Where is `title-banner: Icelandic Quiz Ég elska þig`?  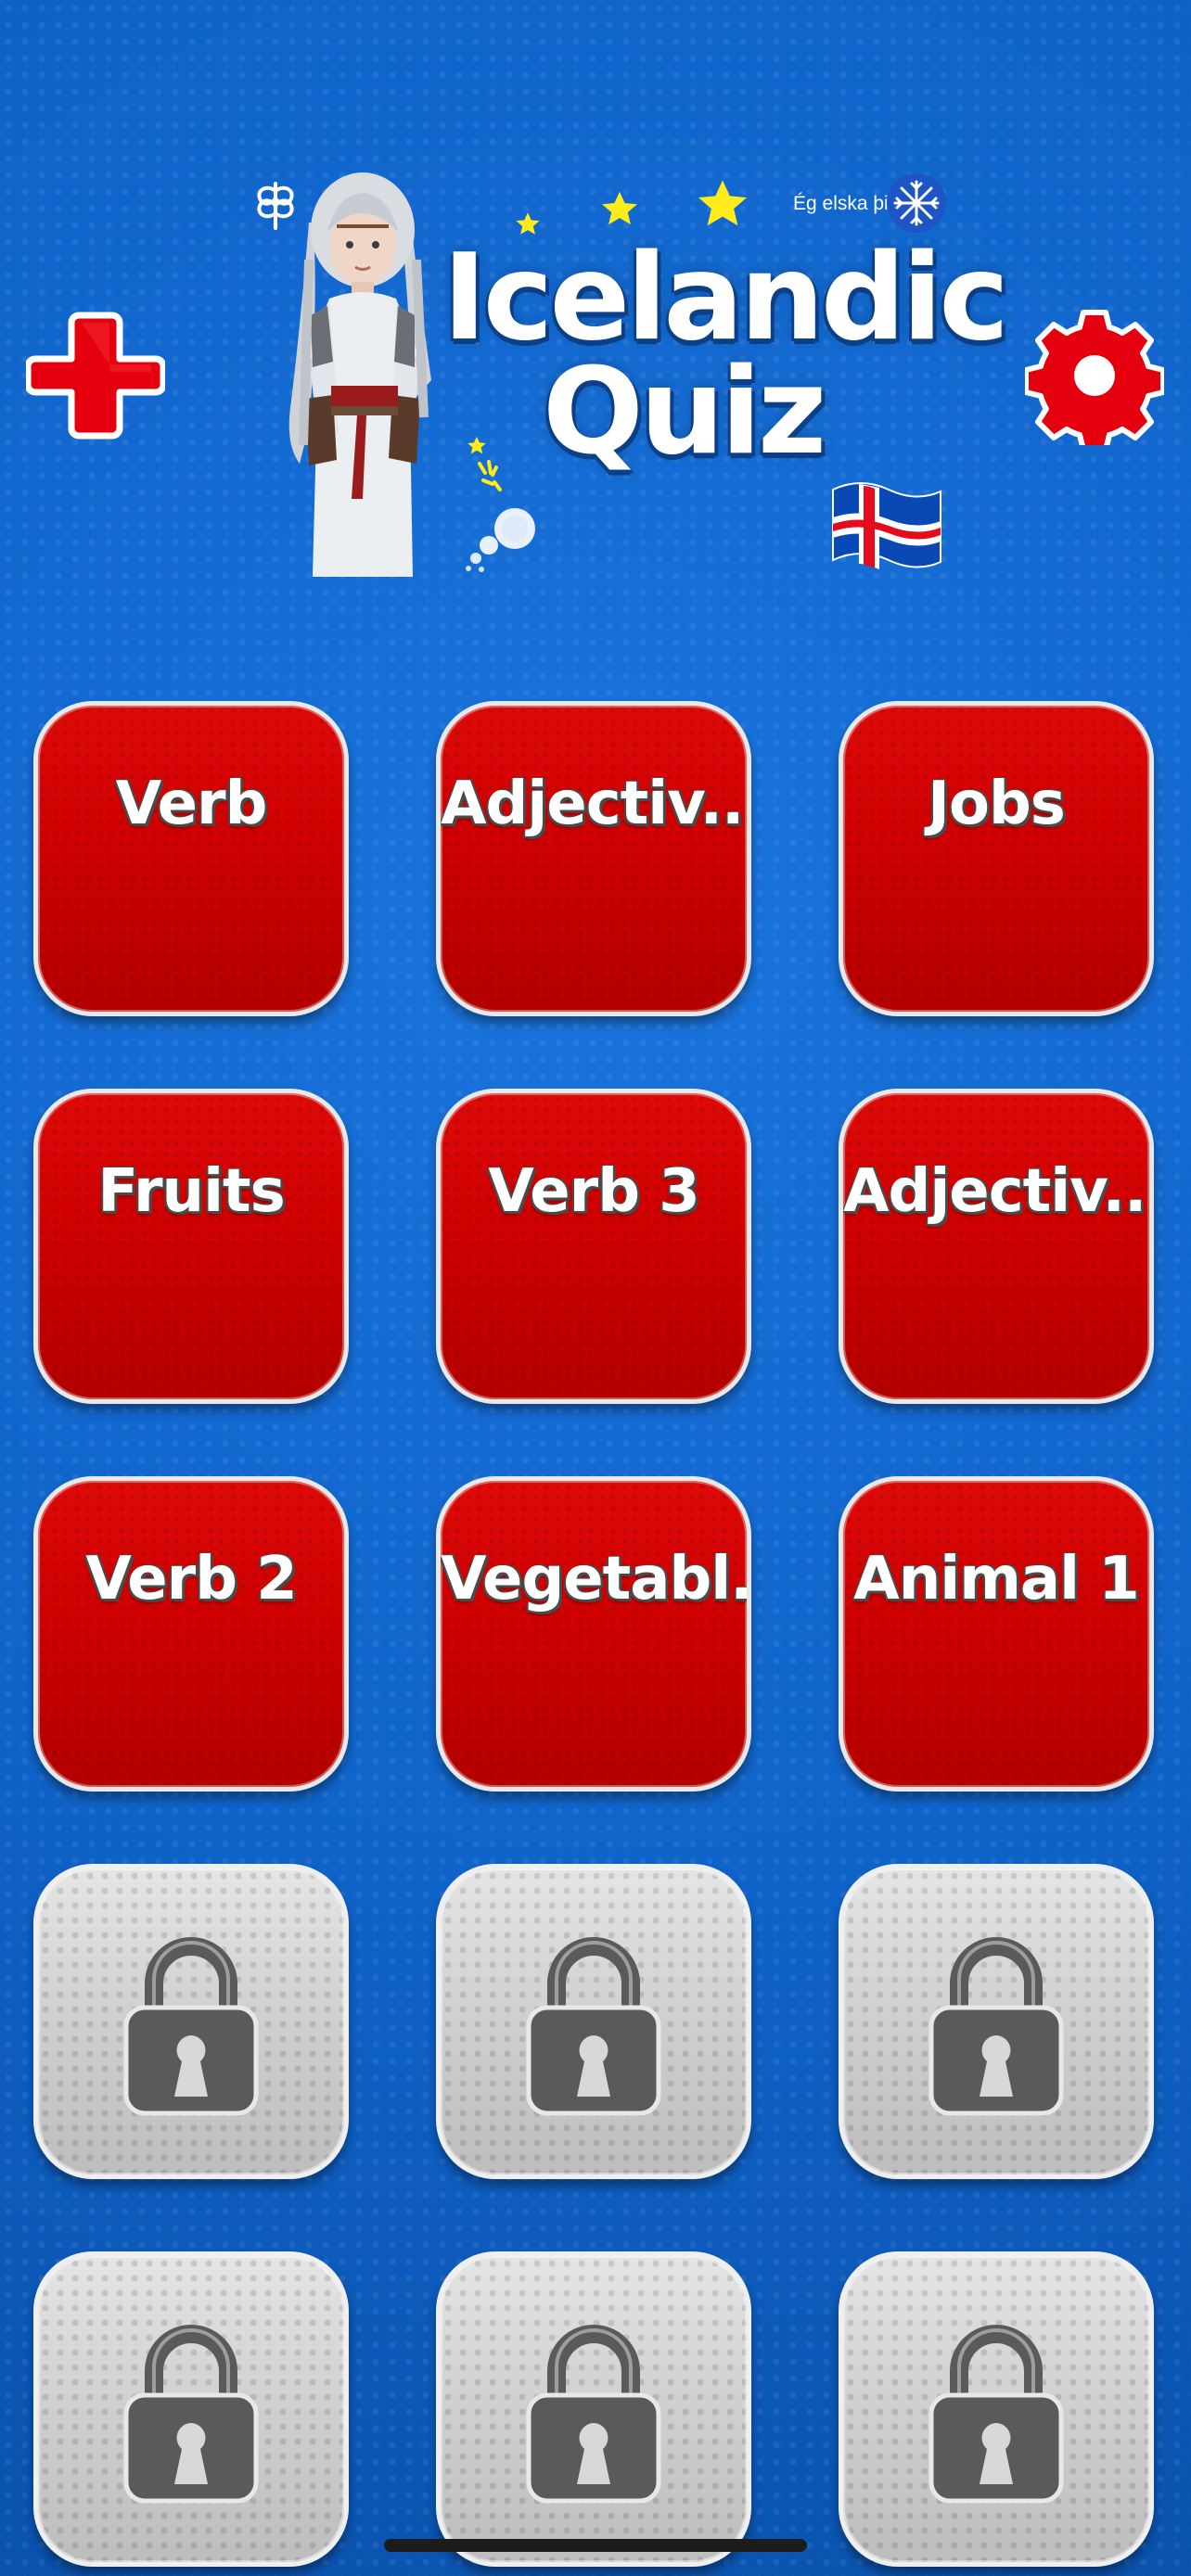
title-banner: Icelandic Quiz Ég elska þig is located at coordinates (623, 380).